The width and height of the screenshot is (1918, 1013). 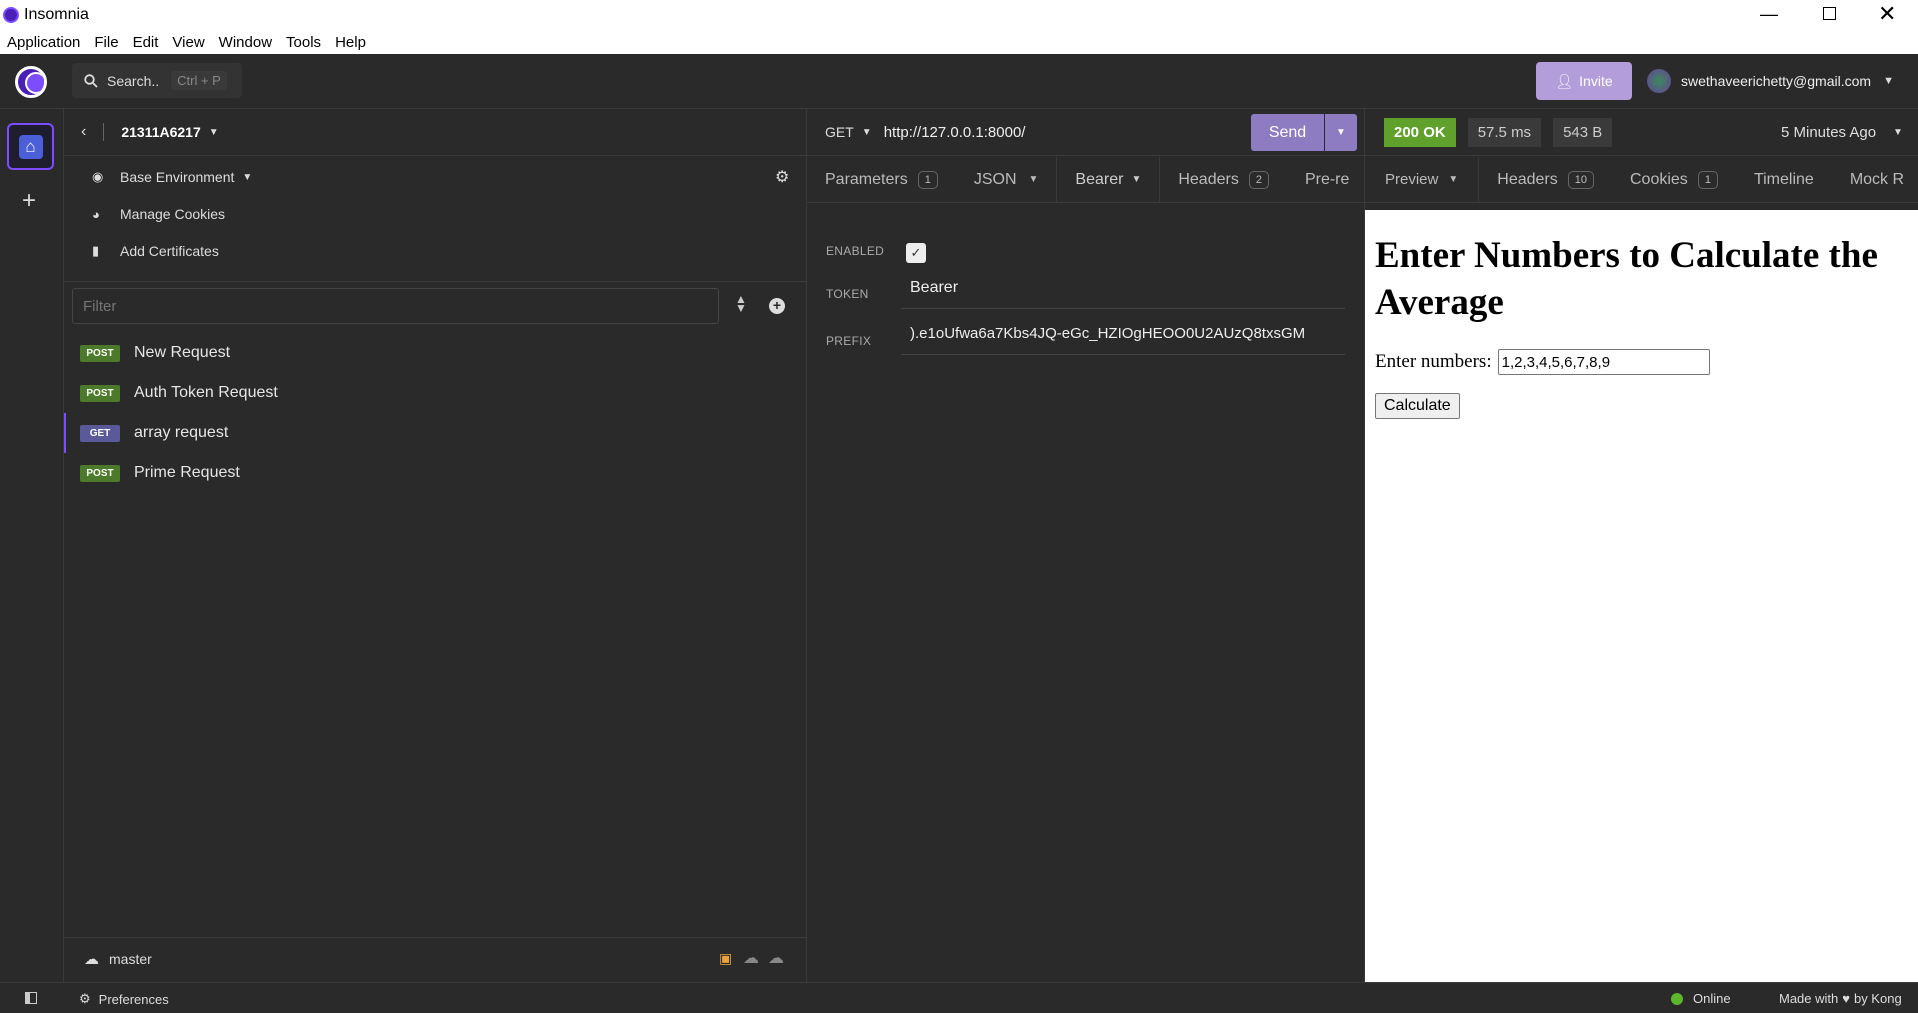 I want to click on cloud-upload-icon: ☁, so click(x=776, y=958).